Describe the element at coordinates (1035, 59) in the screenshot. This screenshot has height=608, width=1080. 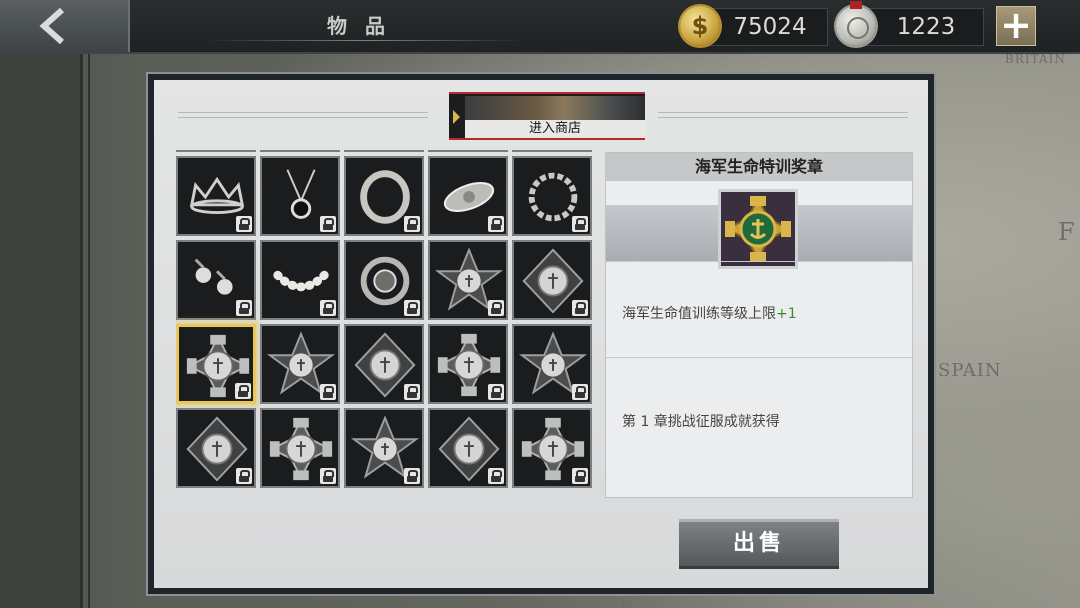
I see `map-label-britain: BRITAIN` at that location.